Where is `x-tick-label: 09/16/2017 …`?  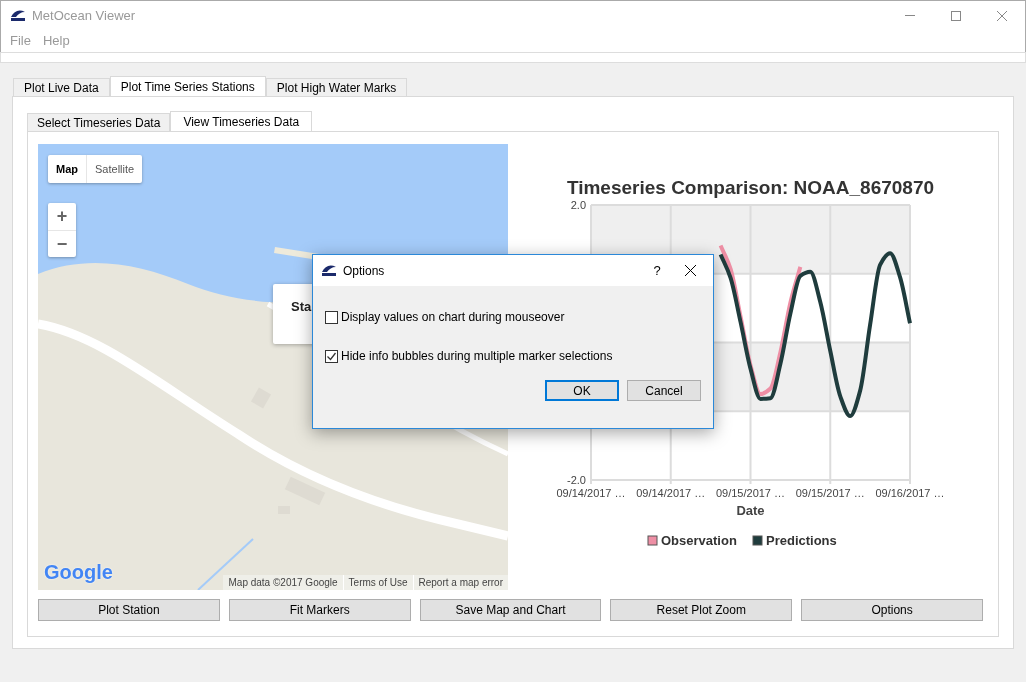 x-tick-label: 09/16/2017 … is located at coordinates (910, 493).